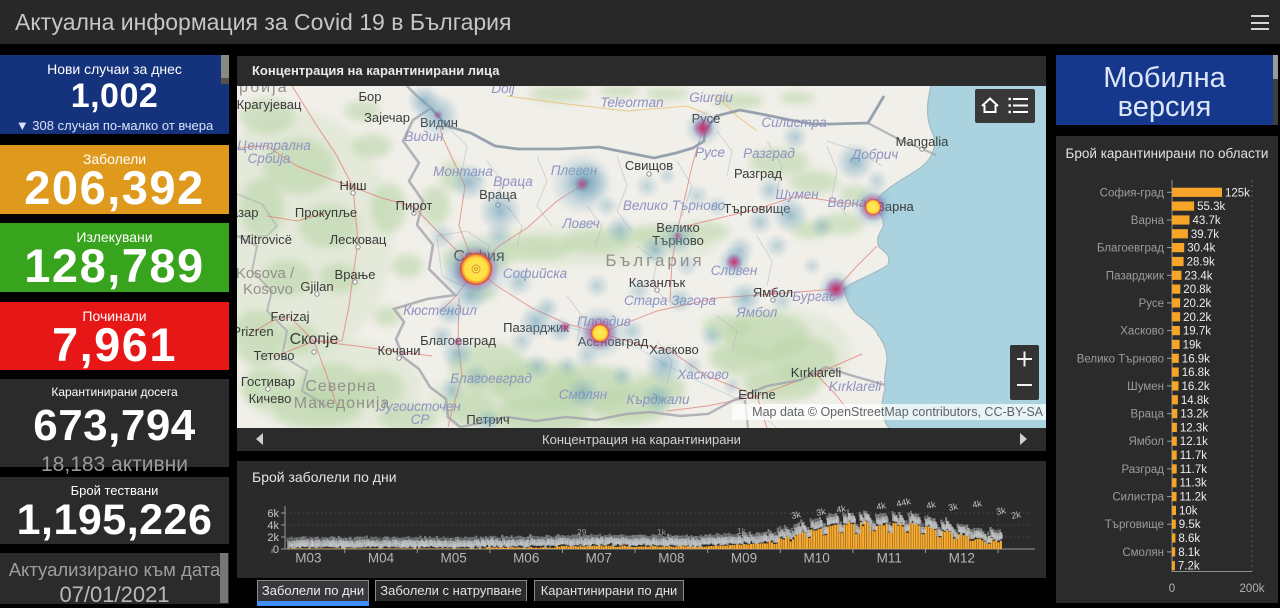 The image size is (1280, 608). What do you see at coordinates (1190, 525) in the screenshot?
I see `svg-text: 9.5k` at bounding box center [1190, 525].